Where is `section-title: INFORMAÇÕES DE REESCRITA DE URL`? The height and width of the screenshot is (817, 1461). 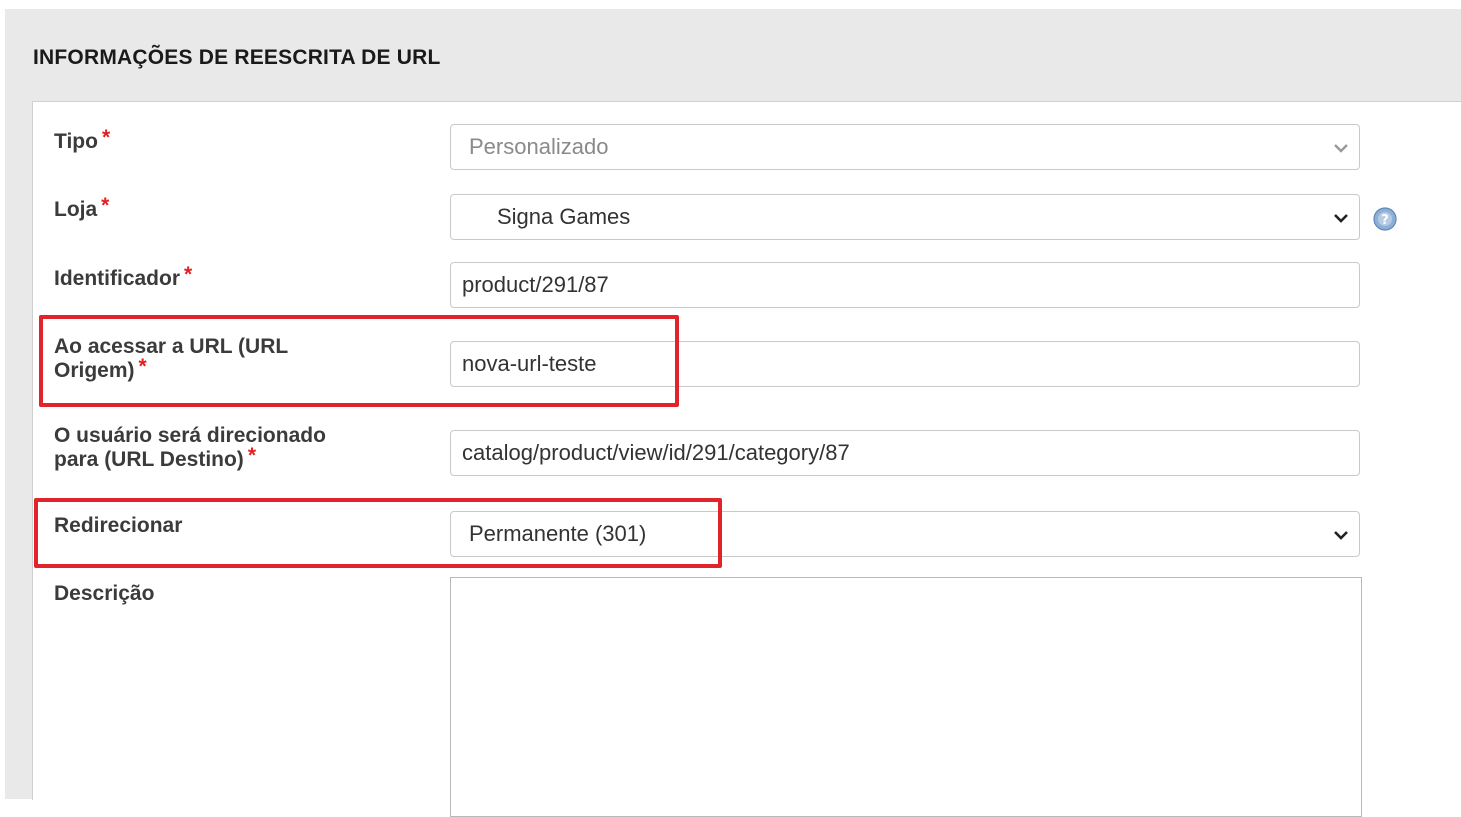
section-title: INFORMAÇÕES DE REESCRITA DE URL is located at coordinates (237, 57).